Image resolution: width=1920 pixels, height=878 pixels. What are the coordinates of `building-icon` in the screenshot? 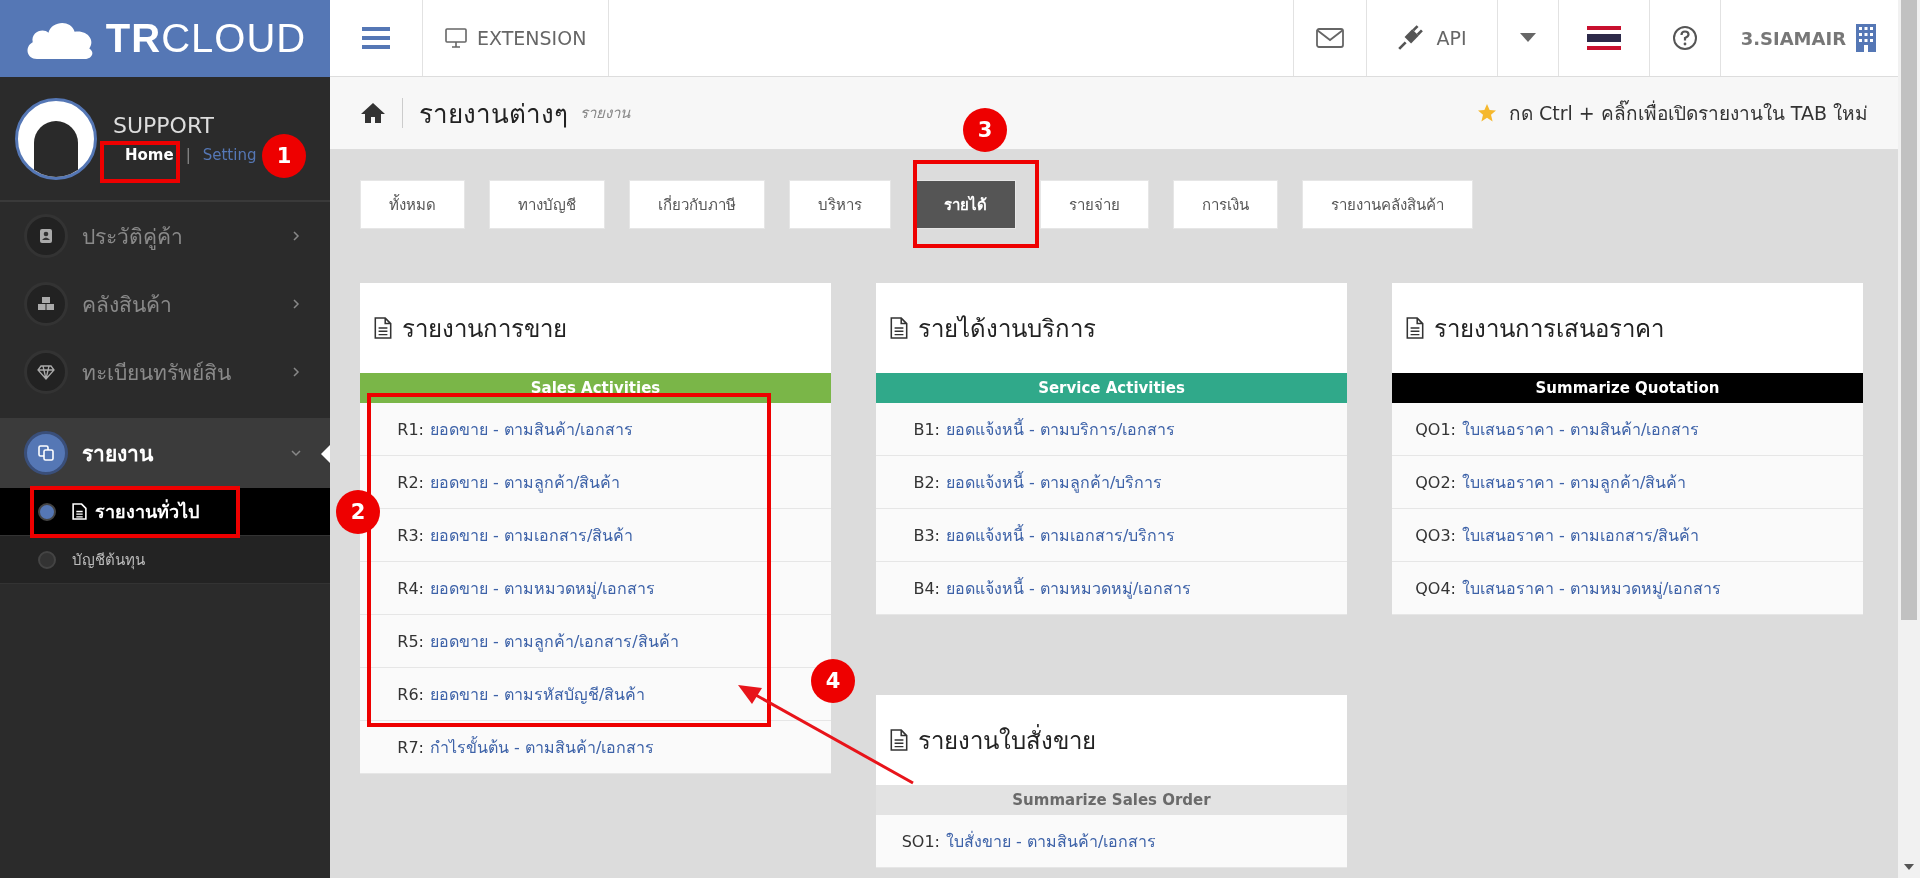 It's located at (1866, 38).